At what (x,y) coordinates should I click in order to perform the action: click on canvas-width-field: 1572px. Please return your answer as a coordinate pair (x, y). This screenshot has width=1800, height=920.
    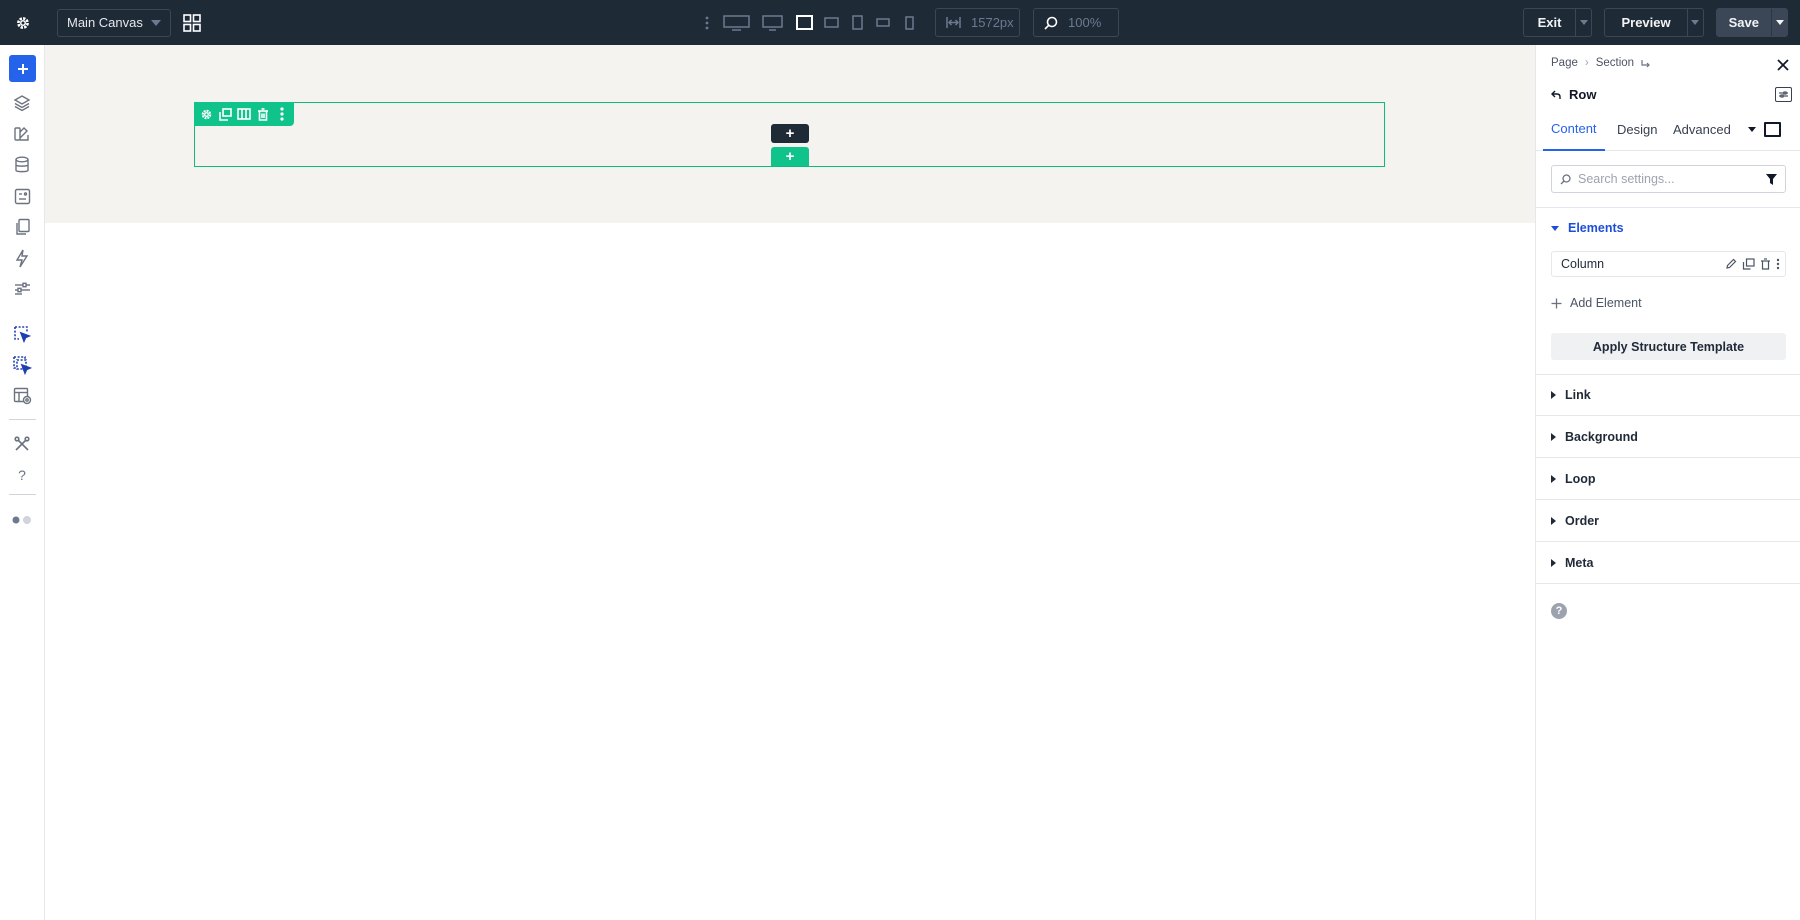
    Looking at the image, I should click on (977, 22).